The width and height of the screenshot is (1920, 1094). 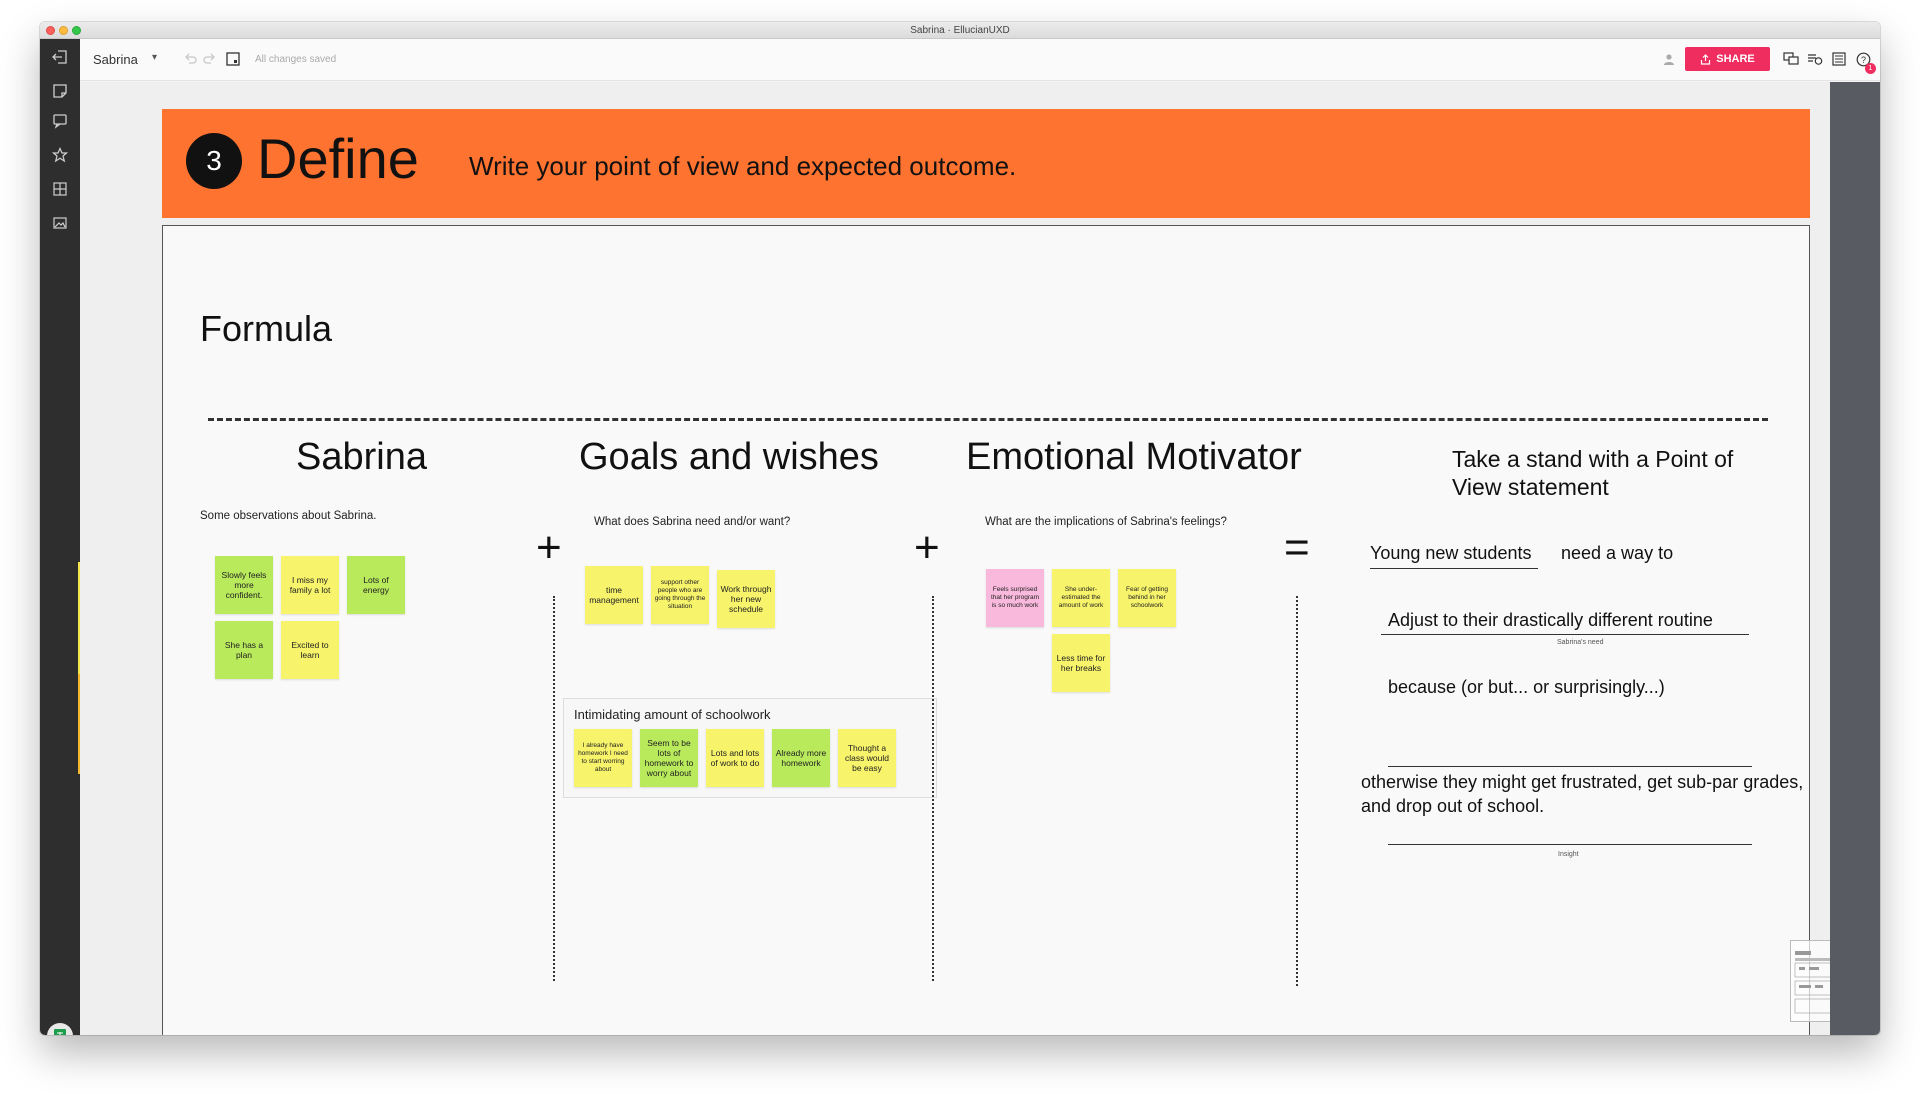 What do you see at coordinates (310, 650) in the screenshot?
I see `sticky-note: Excited to learn` at bounding box center [310, 650].